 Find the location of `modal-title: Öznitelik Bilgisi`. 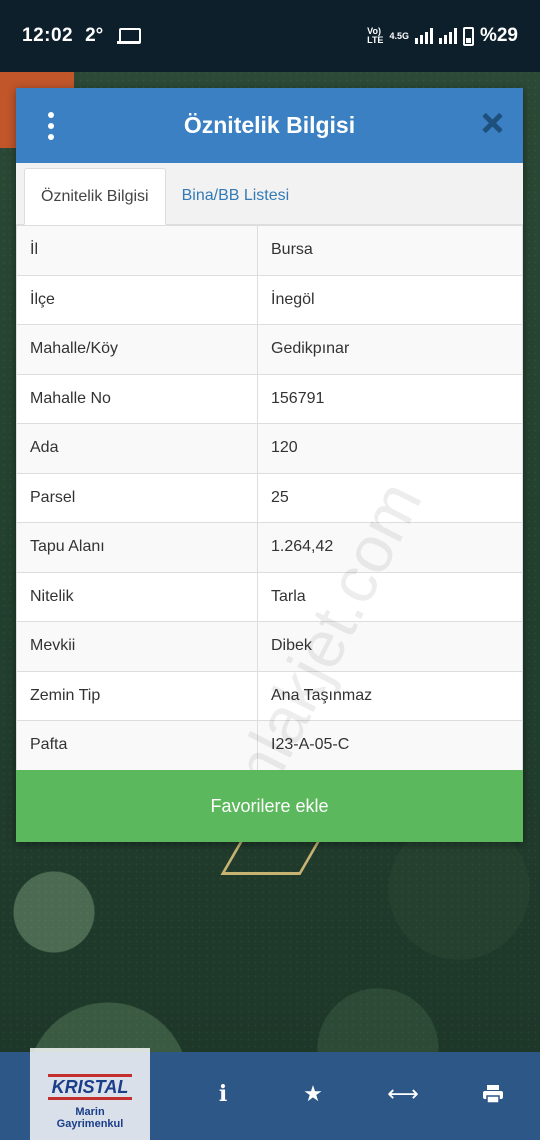

modal-title: Öznitelik Bilgisi is located at coordinates (269, 125).